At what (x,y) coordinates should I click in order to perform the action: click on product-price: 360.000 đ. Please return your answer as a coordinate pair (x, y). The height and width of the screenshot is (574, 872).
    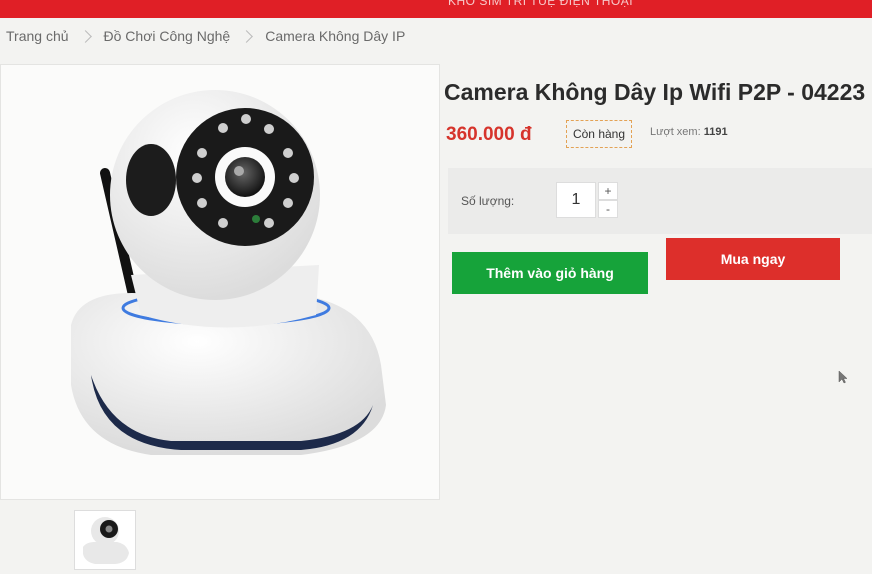
    Looking at the image, I should click on (489, 134).